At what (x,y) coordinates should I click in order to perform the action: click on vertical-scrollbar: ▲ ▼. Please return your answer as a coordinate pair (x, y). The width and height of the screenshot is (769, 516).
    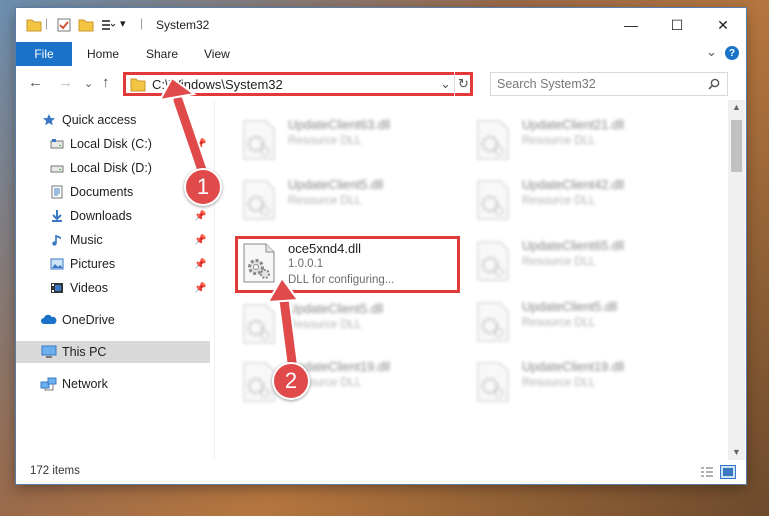
    Looking at the image, I should click on (736, 280).